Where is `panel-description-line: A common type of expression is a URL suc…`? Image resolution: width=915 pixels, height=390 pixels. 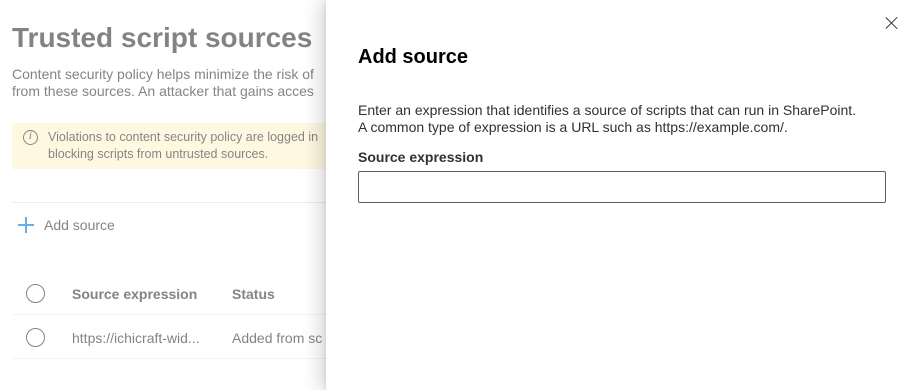 panel-description-line: A common type of expression is a URL suc… is located at coordinates (573, 127).